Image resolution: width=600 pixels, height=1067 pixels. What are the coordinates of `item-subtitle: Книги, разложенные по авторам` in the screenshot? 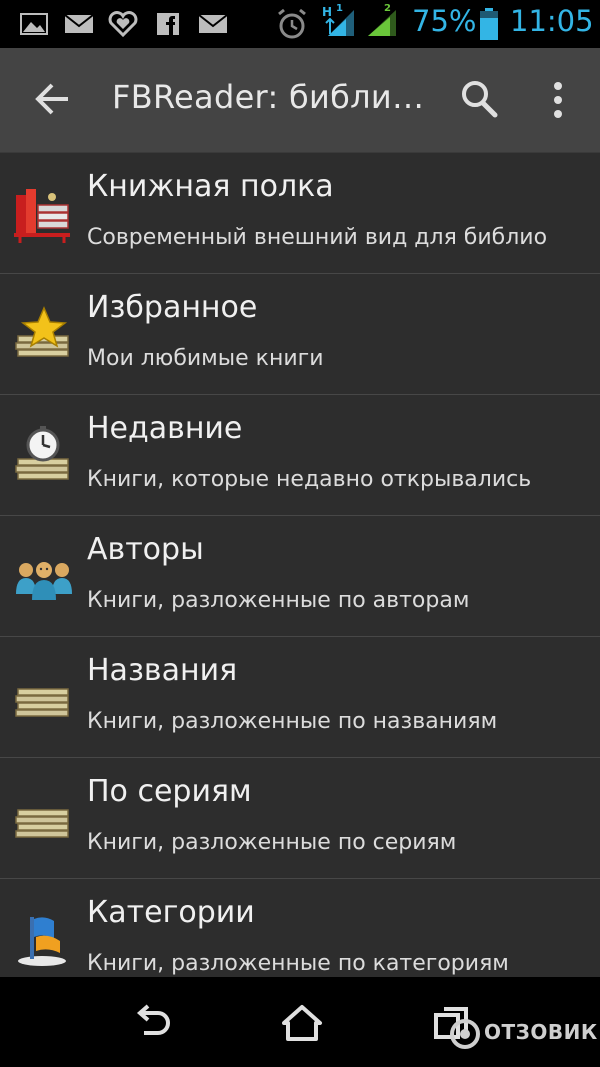 It's located at (278, 600).